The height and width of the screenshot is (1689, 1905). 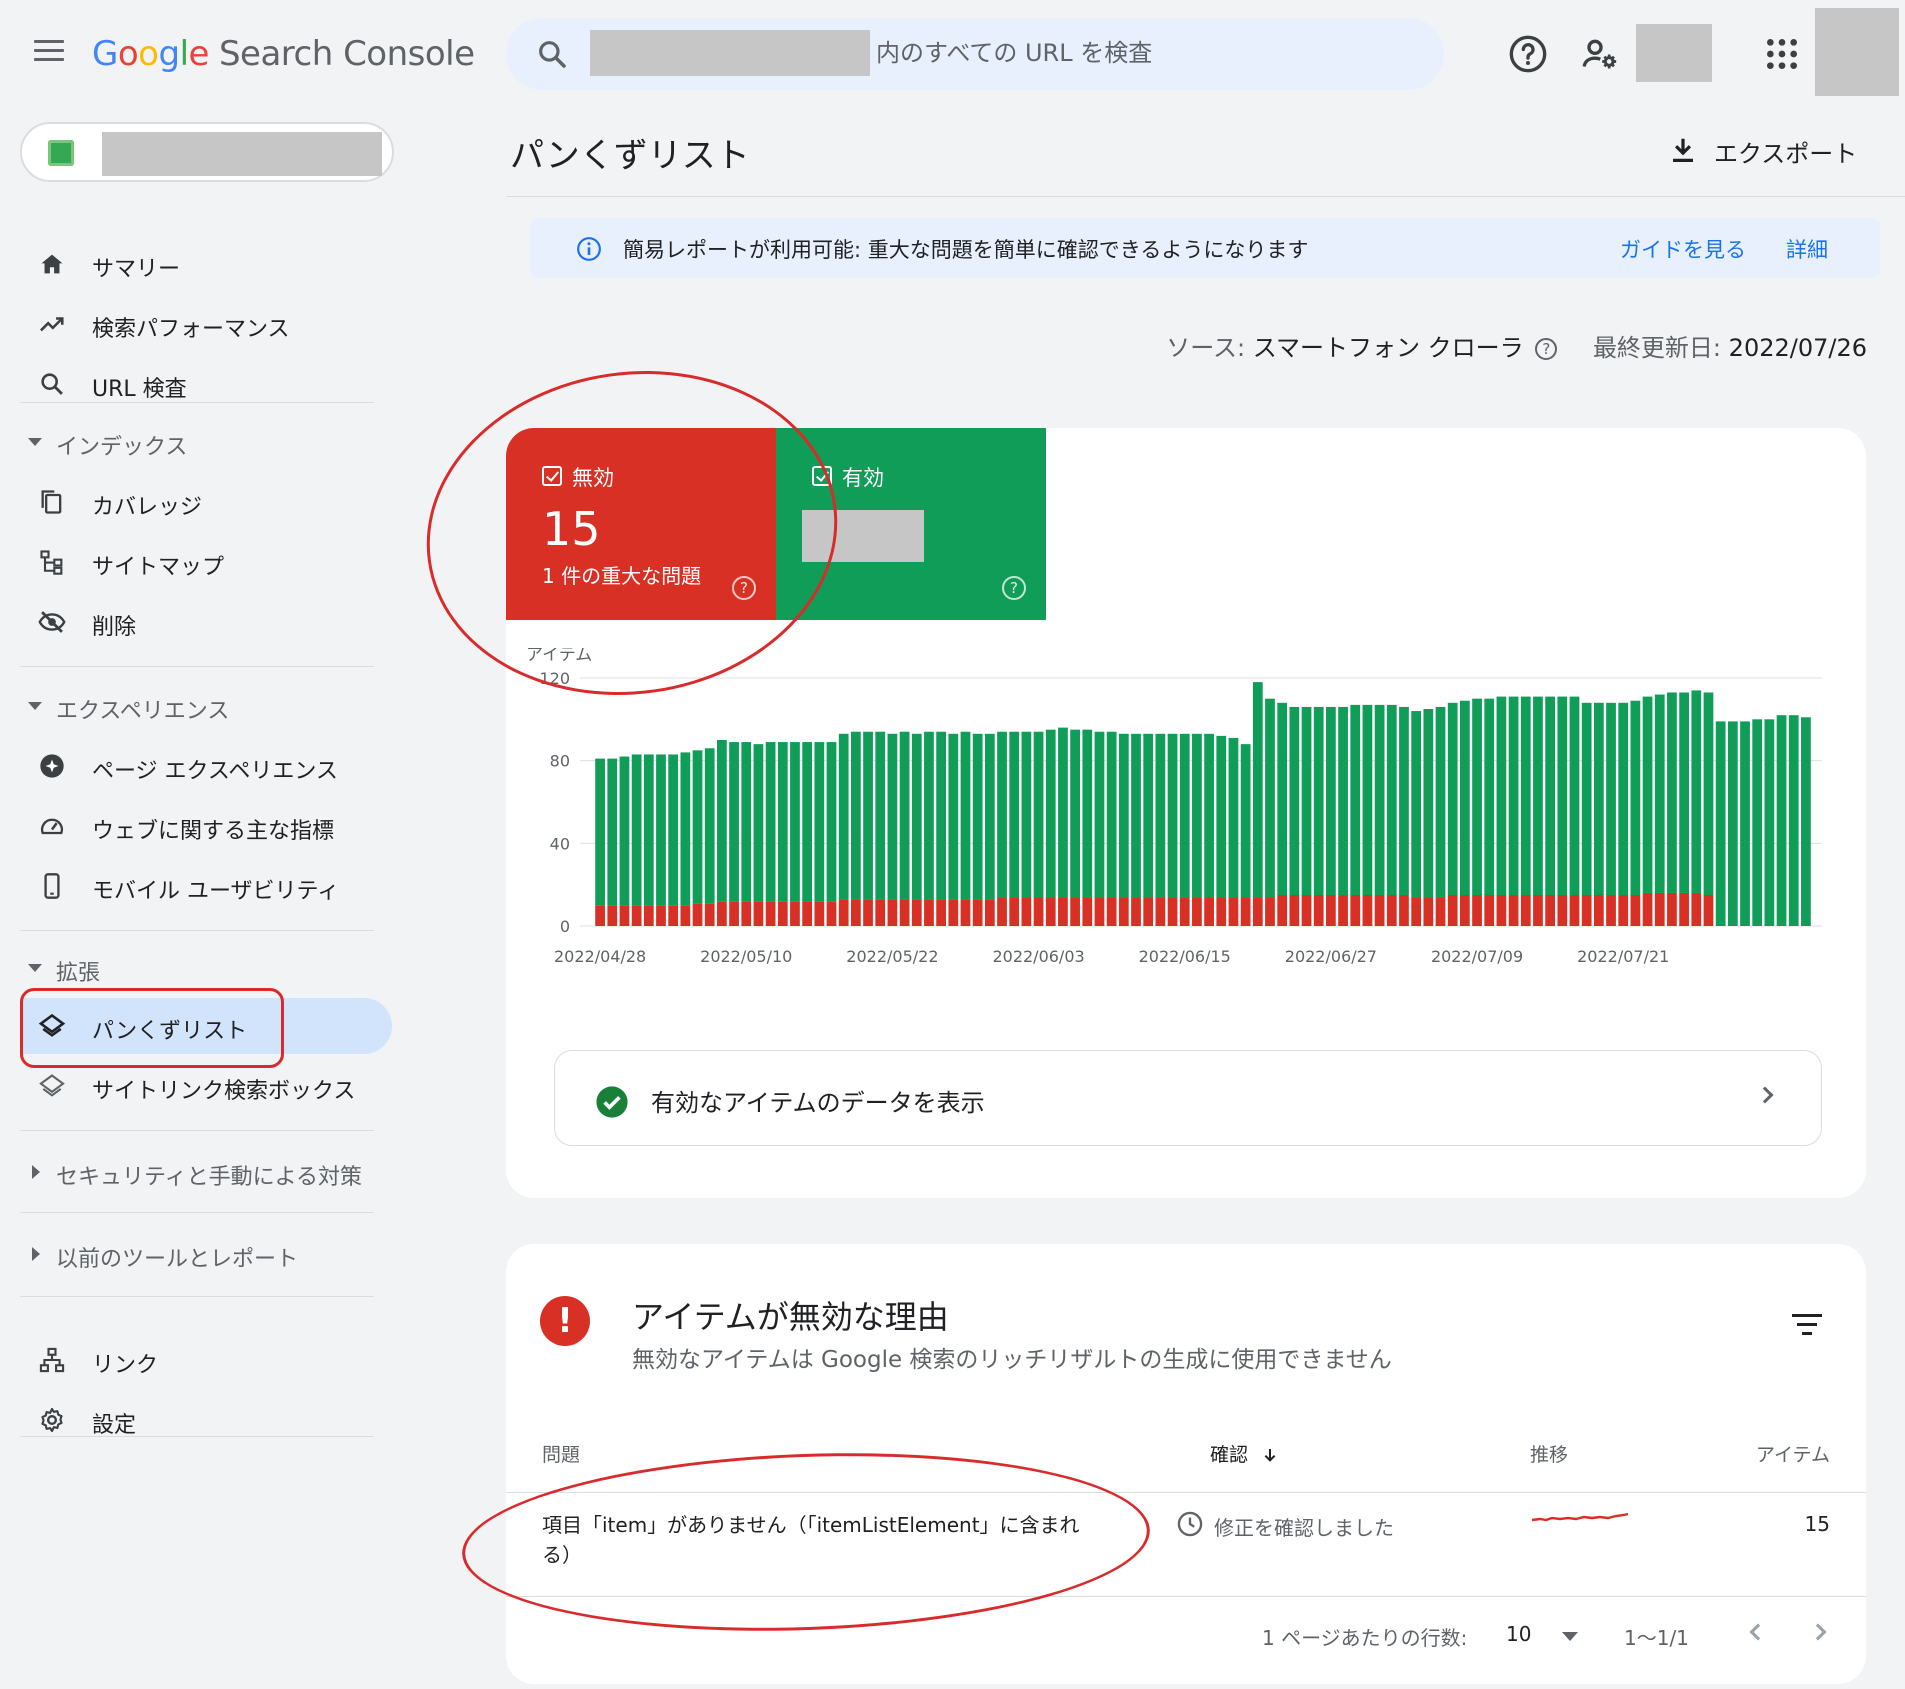 I want to click on help-icon, so click(x=1528, y=54).